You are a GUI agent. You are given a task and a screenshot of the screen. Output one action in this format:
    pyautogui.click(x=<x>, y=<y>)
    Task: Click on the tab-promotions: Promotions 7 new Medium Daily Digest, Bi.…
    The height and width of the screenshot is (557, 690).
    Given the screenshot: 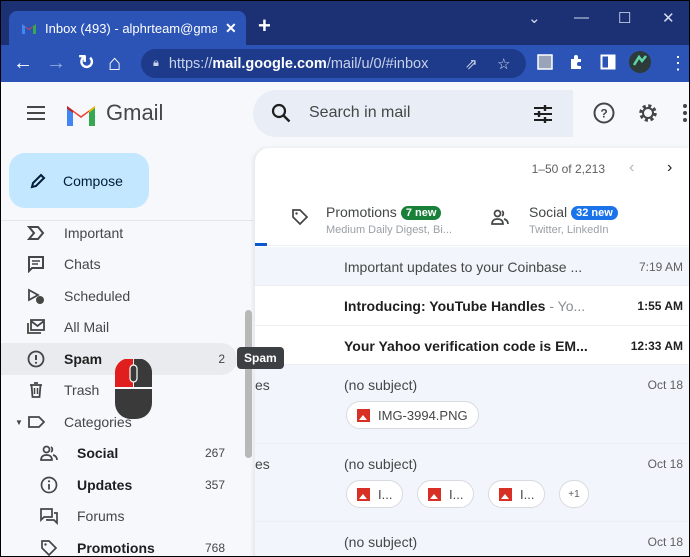 What is the action you would take?
    pyautogui.click(x=365, y=217)
    